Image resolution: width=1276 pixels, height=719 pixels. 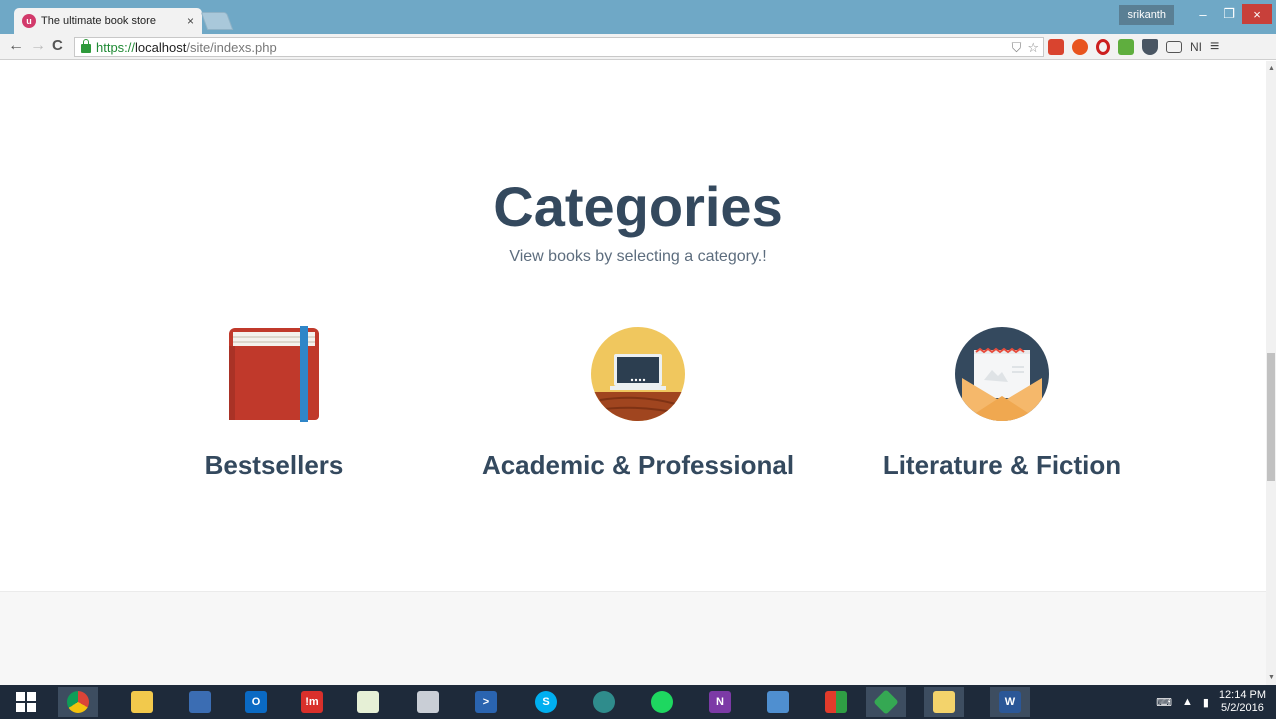 I want to click on browser-tab: u The ultimate book store ×, so click(x=108, y=21).